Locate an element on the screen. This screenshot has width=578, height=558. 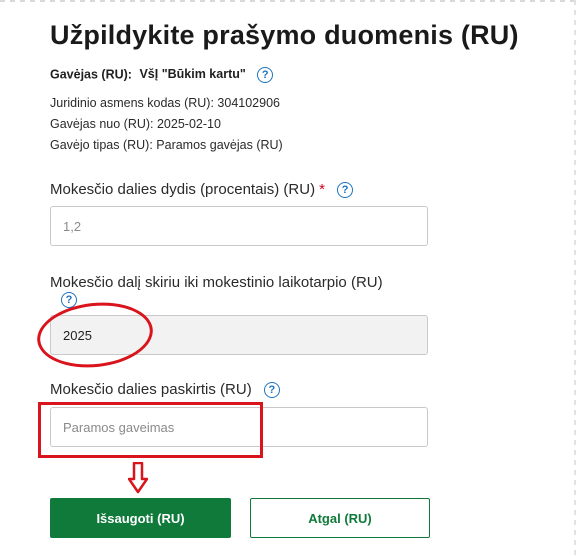
recipient-type: Gavėjo tipas (RU): Paramos gavėjas (RU) is located at coordinates (166, 145).